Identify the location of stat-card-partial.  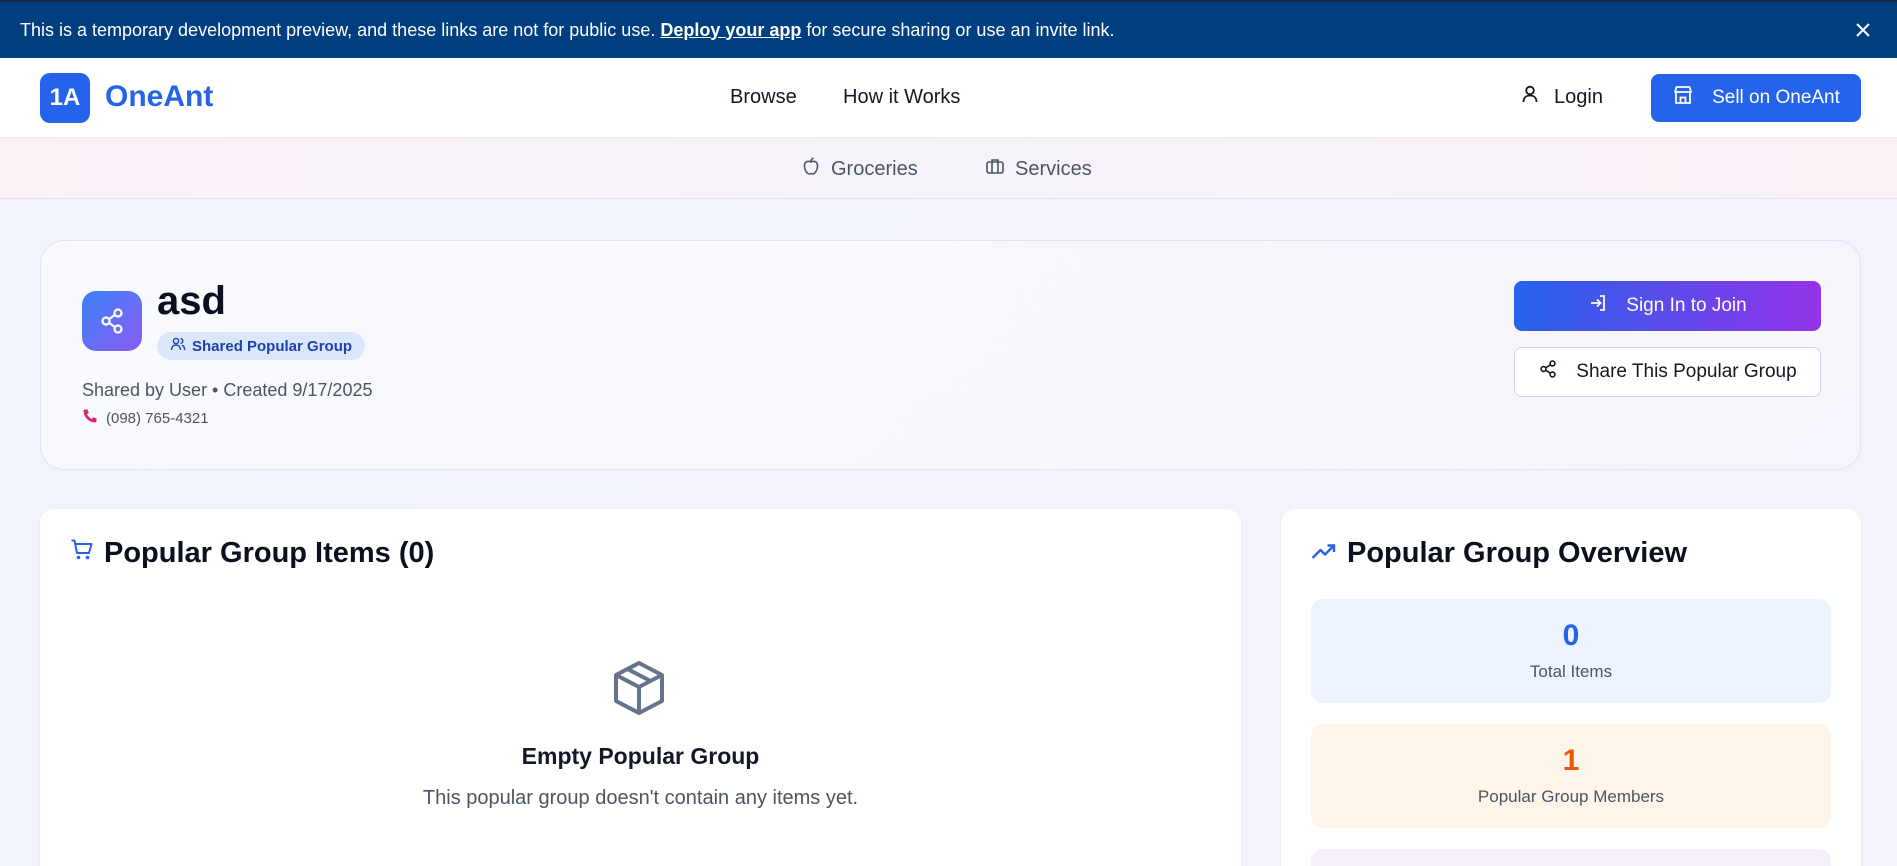
(1571, 857).